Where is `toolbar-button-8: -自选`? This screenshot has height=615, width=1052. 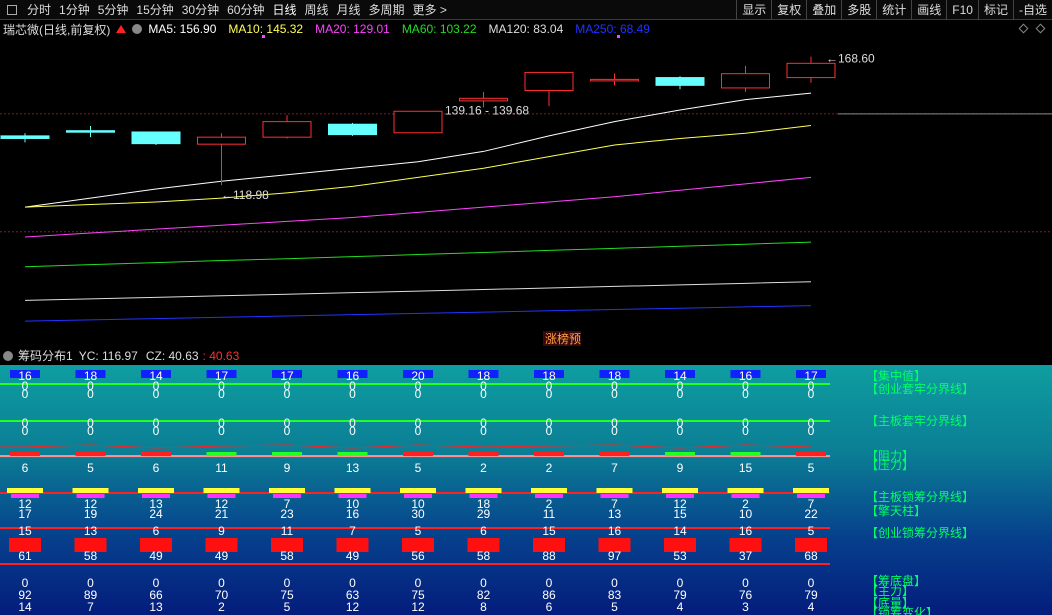
toolbar-button-8: -自选 is located at coordinates (1032, 10).